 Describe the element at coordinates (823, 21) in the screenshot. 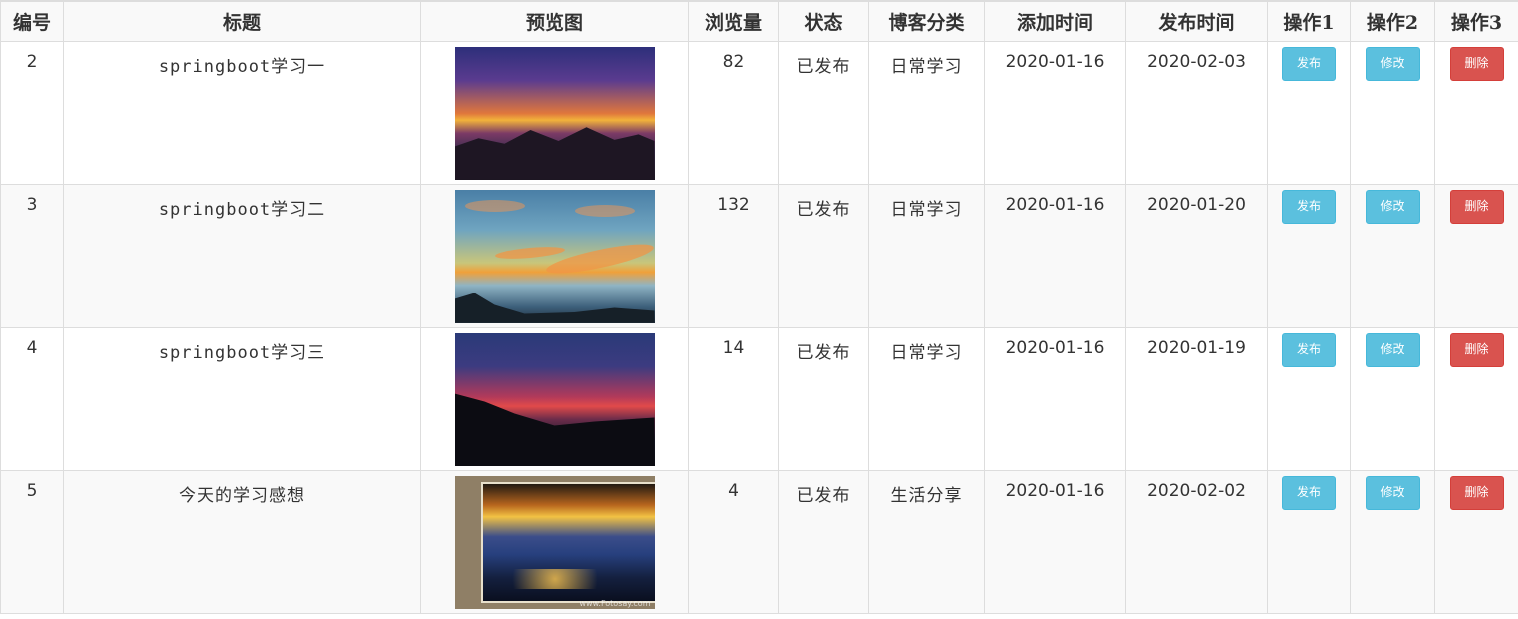

I see `header-status: 状态` at that location.